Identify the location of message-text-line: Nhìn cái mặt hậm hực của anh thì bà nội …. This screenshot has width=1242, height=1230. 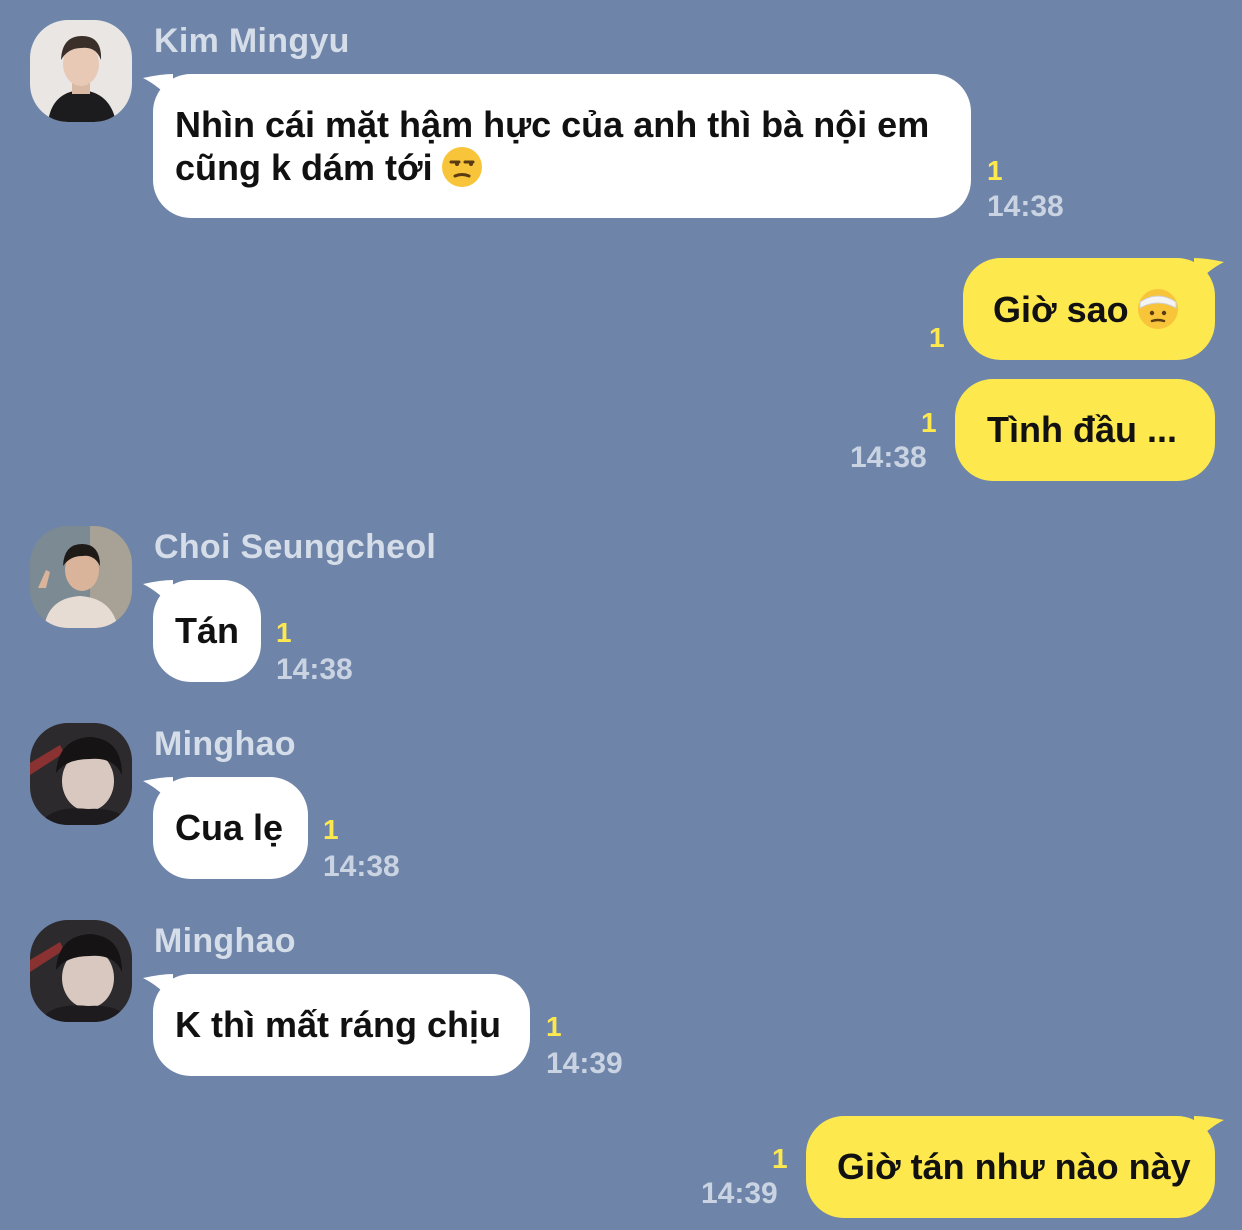
(552, 124).